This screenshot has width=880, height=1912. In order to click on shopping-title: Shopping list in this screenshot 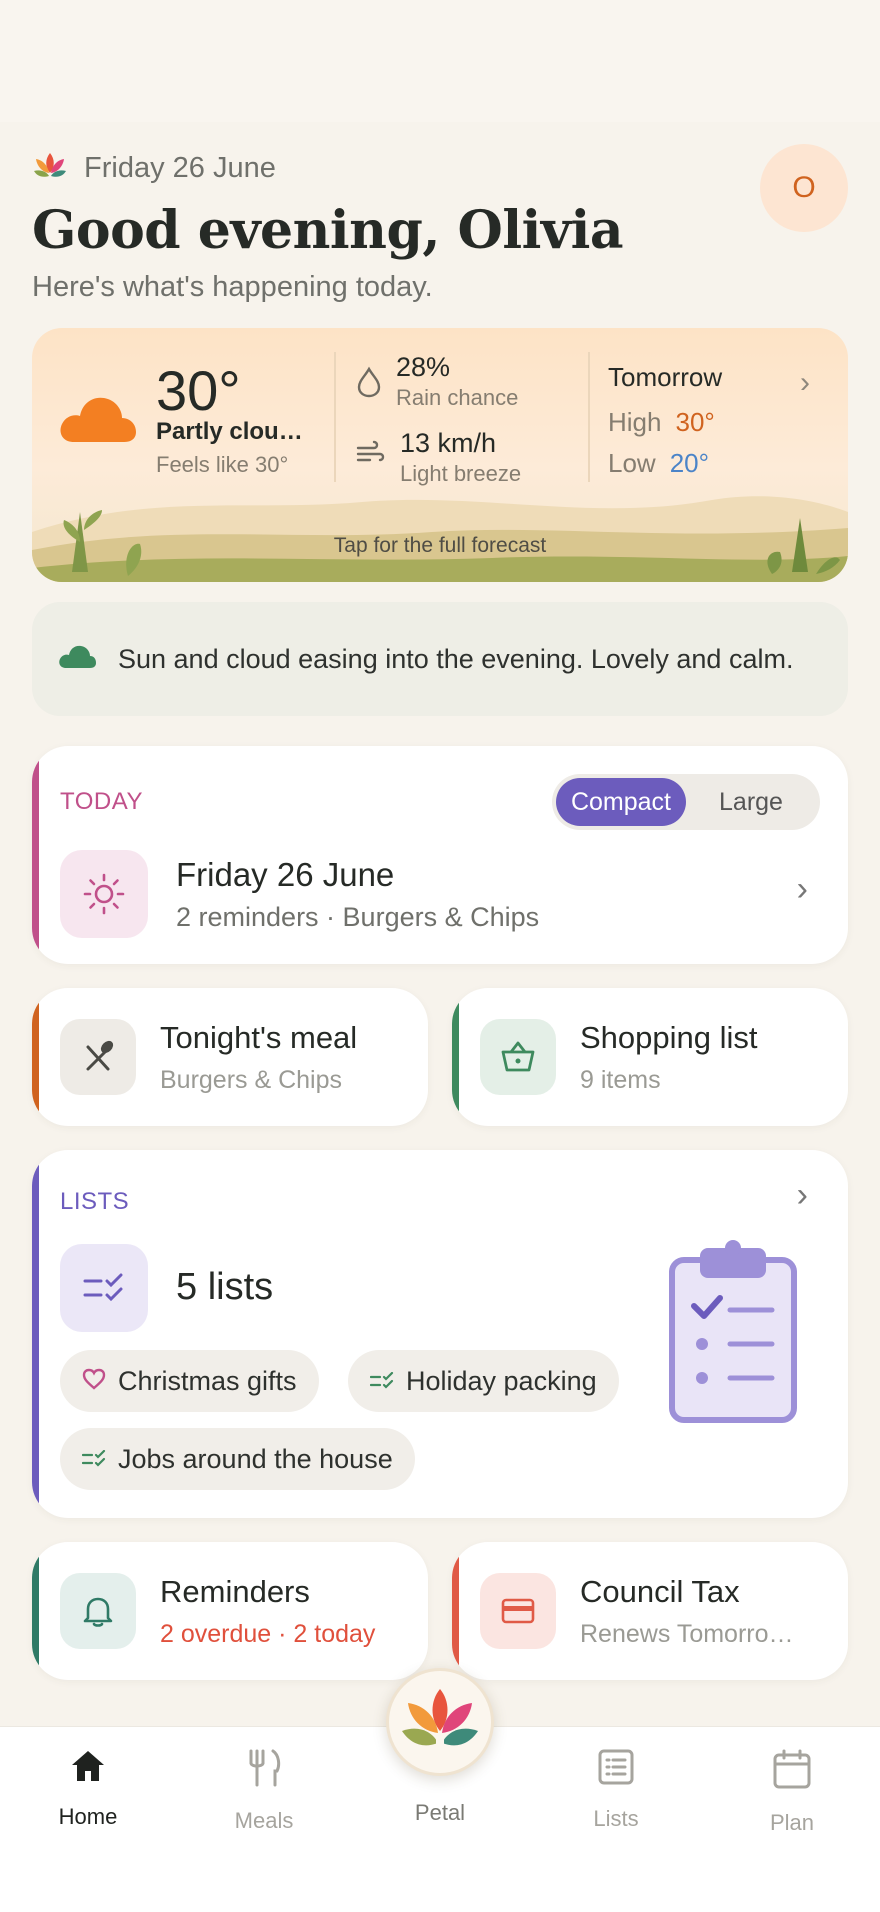, I will do `click(669, 1037)`.